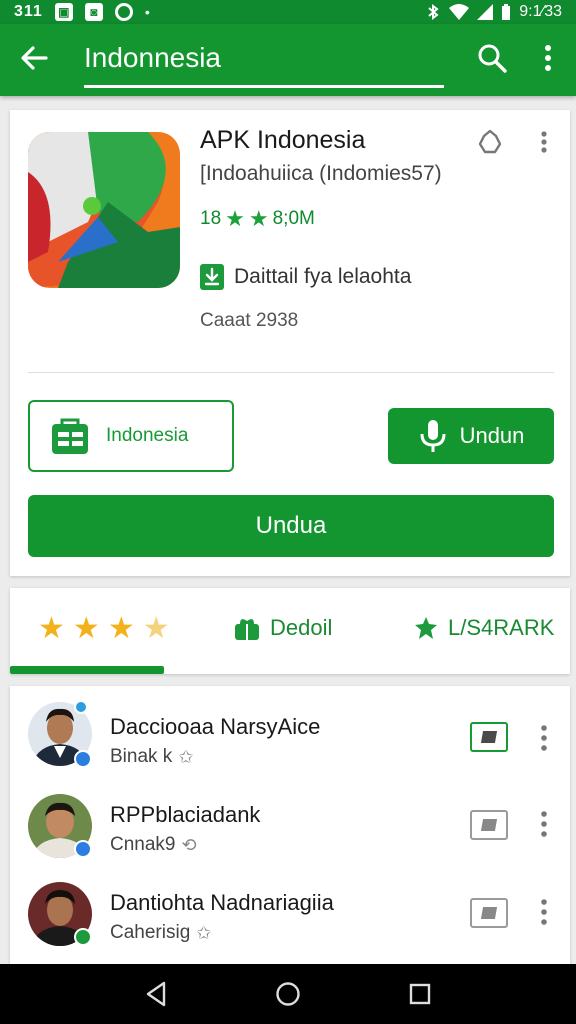 The image size is (576, 1024). I want to click on status-time: 311, so click(28, 11).